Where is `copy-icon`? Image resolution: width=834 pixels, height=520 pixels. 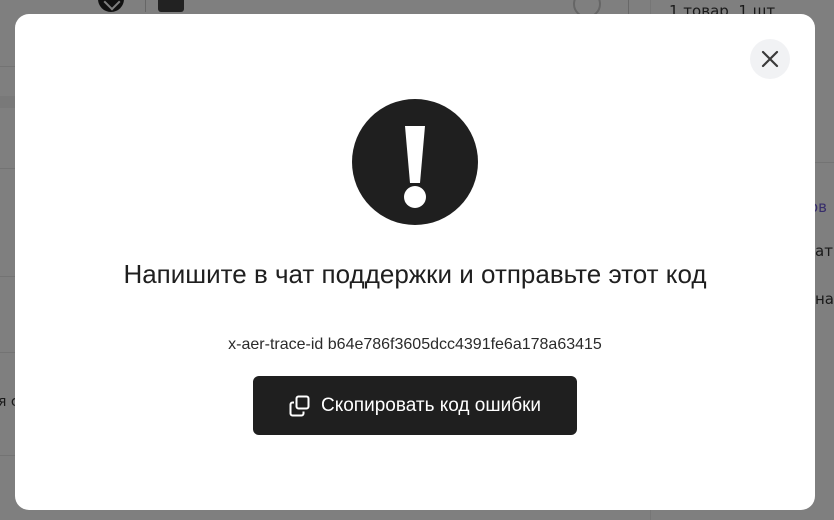 copy-icon is located at coordinates (299, 405).